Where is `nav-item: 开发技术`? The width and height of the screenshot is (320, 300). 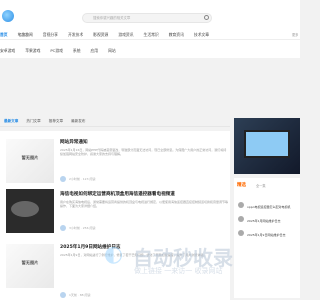 nav-item: 开发技术 is located at coordinates (75, 35).